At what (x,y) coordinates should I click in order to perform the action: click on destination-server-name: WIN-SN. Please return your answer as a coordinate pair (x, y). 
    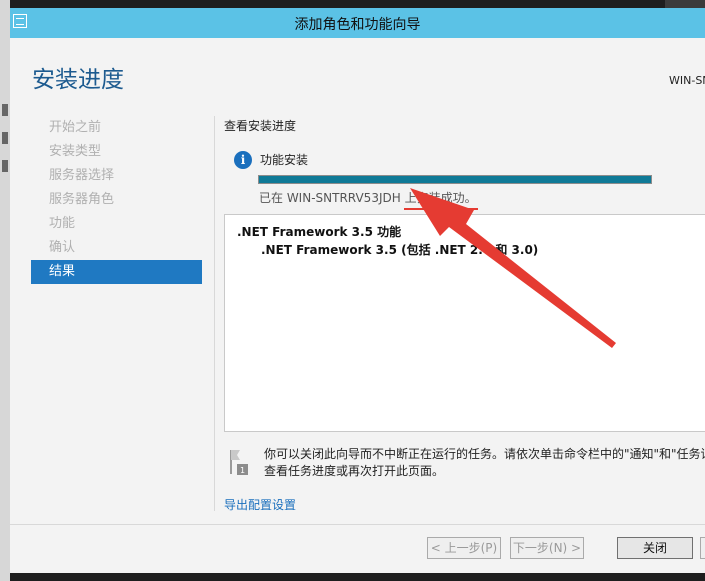
    Looking at the image, I should click on (687, 80).